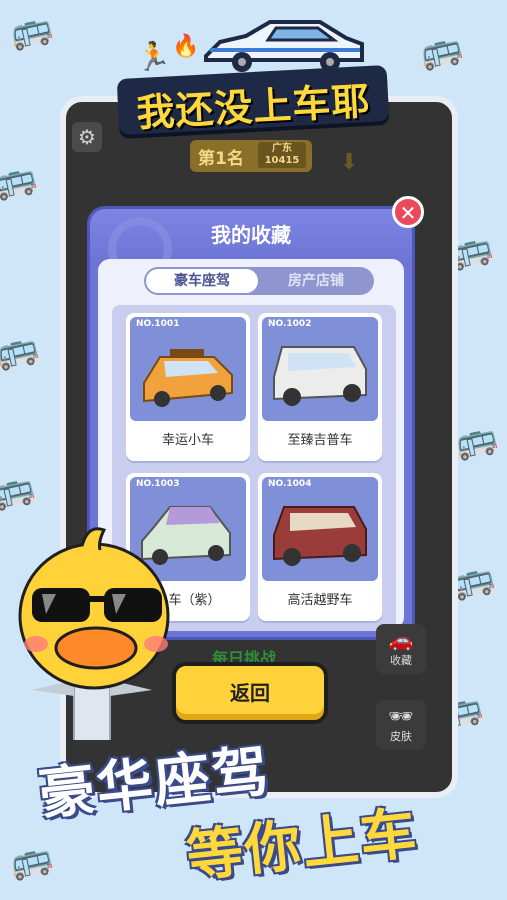 This screenshot has width=507, height=900. What do you see at coordinates (94, 633) in the screenshot?
I see `duck-mascot` at bounding box center [94, 633].